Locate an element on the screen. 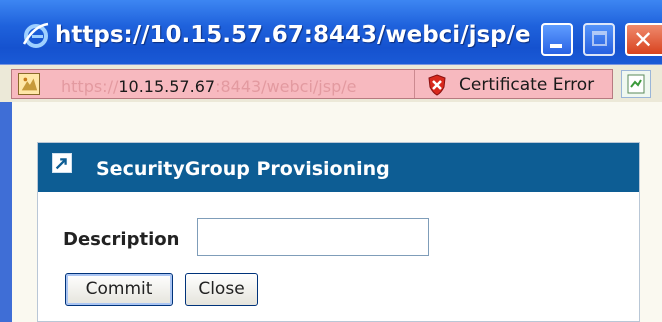  close-button: Close is located at coordinates (221, 289).